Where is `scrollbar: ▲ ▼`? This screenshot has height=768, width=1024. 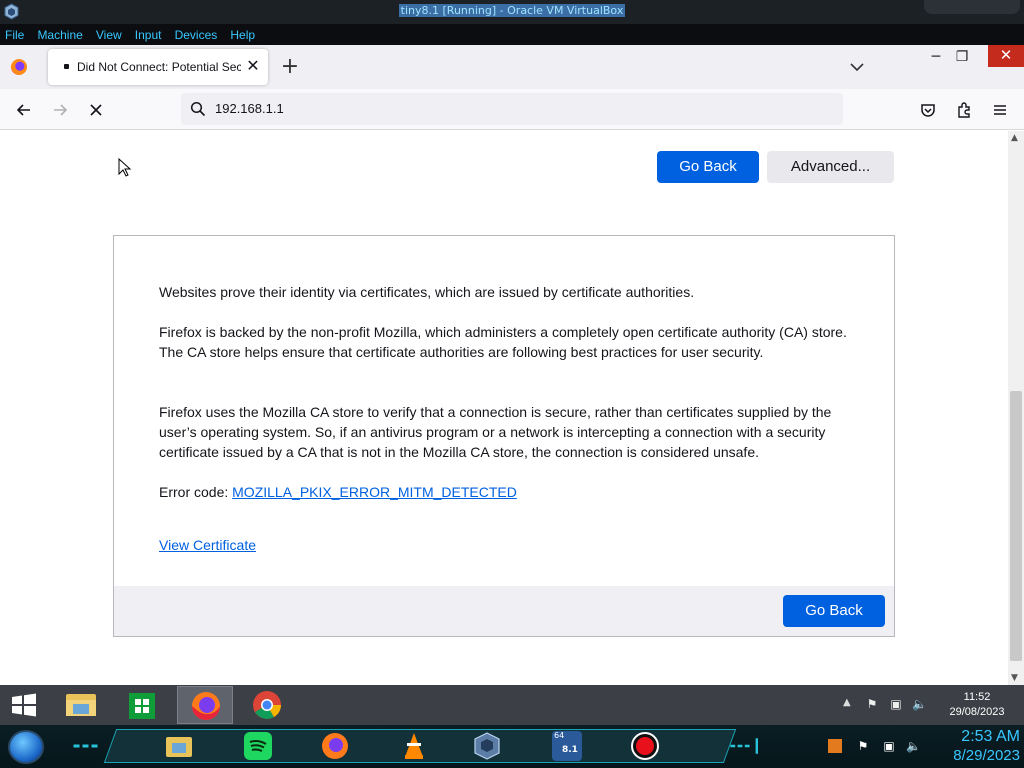 scrollbar: ▲ ▼ is located at coordinates (1016, 408).